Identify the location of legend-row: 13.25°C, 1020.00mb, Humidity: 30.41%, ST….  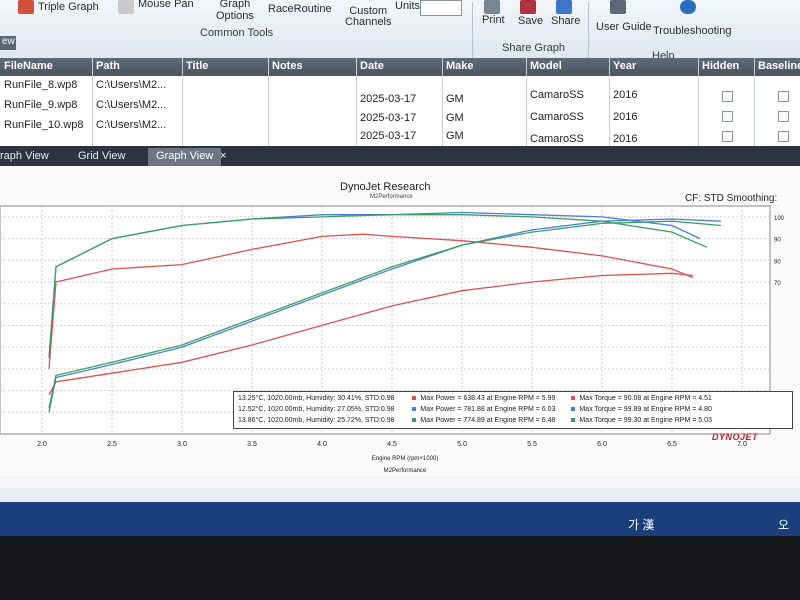
(475, 398).